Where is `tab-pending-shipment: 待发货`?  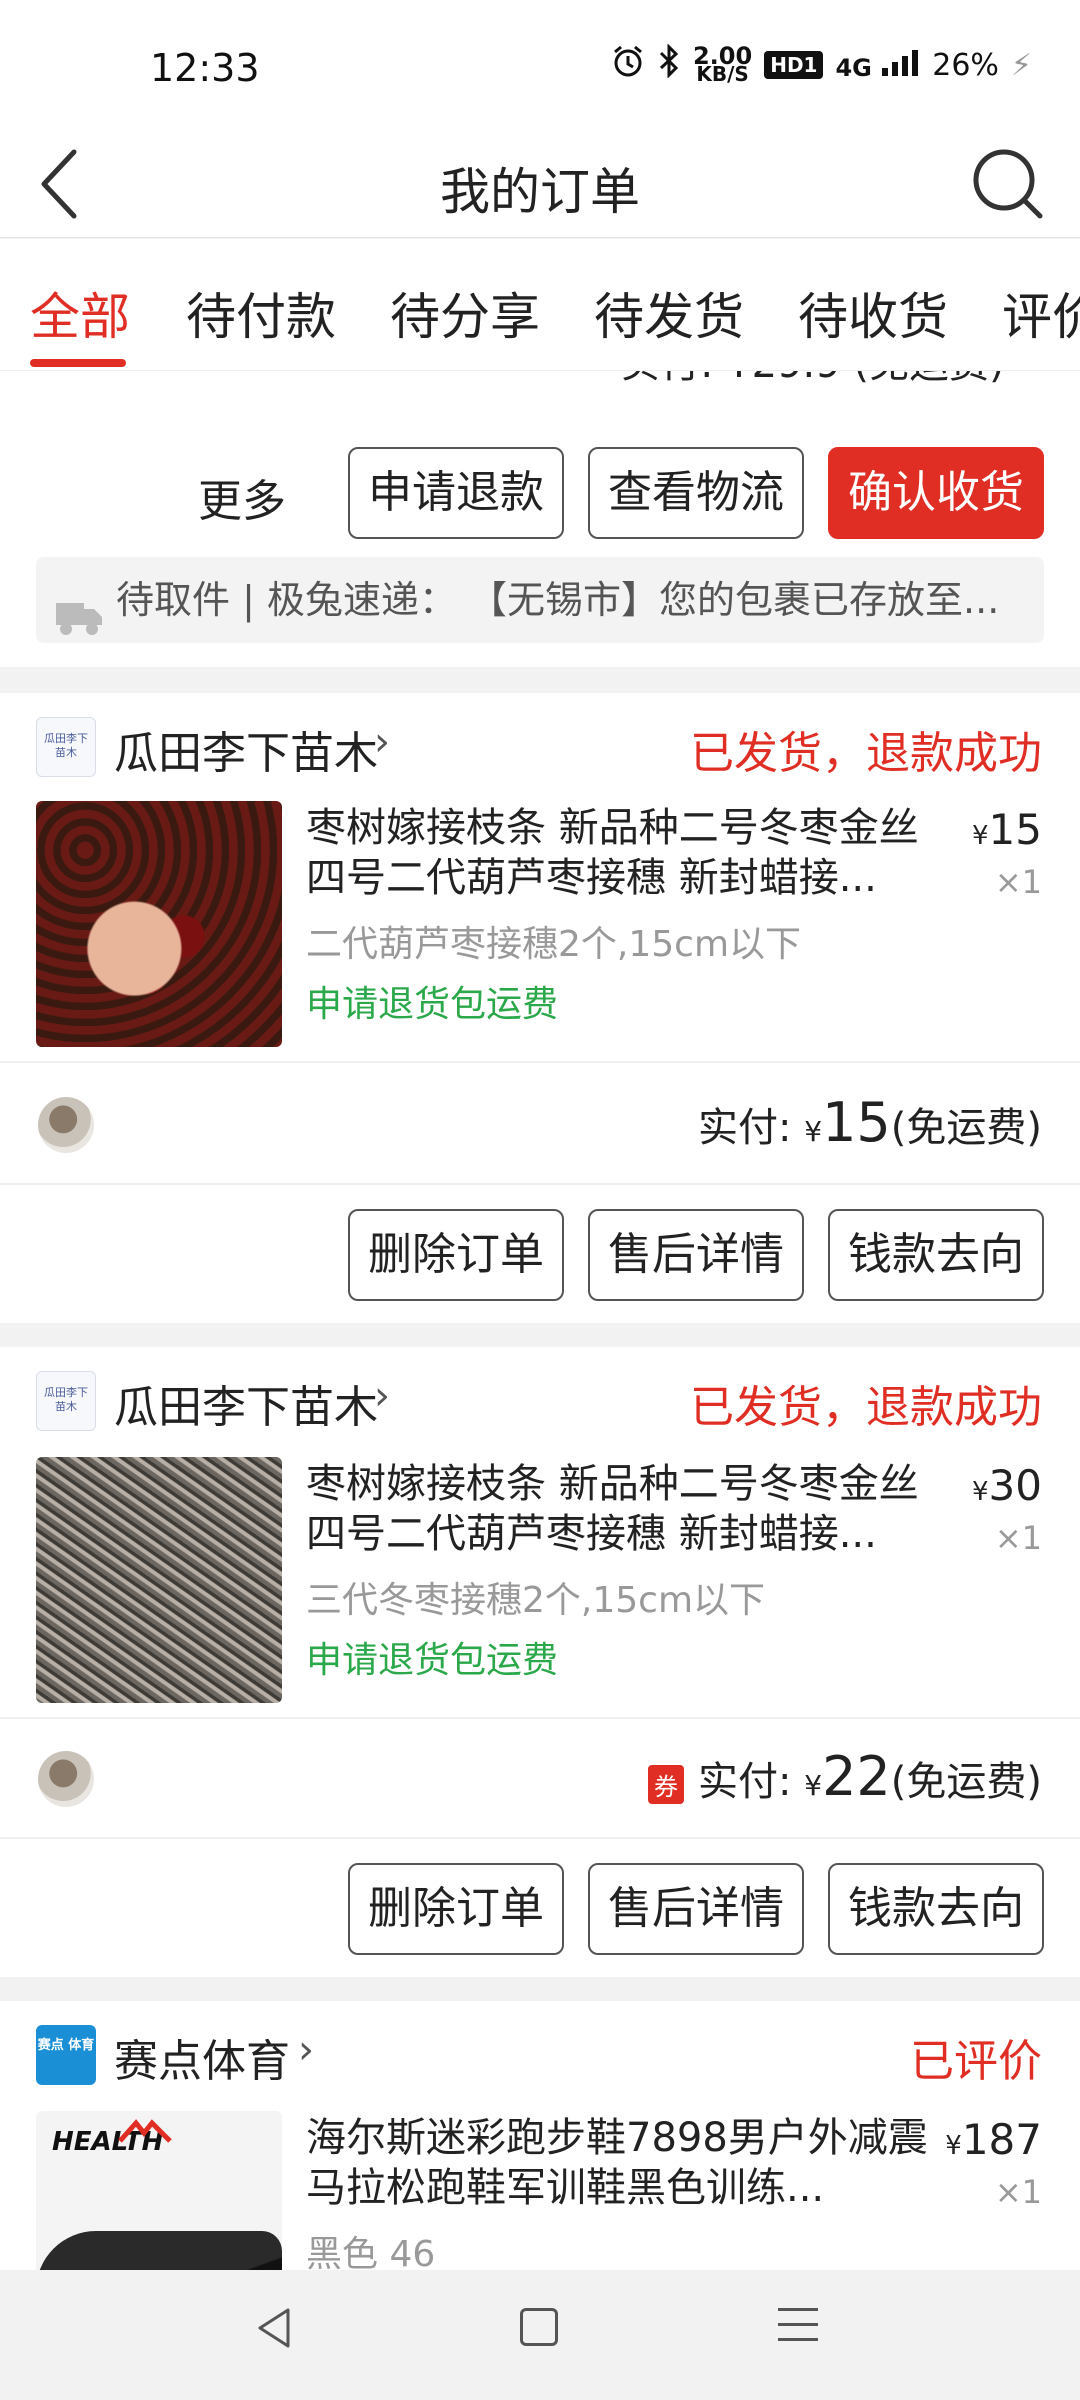 tab-pending-shipment: 待发货 is located at coordinates (669, 313).